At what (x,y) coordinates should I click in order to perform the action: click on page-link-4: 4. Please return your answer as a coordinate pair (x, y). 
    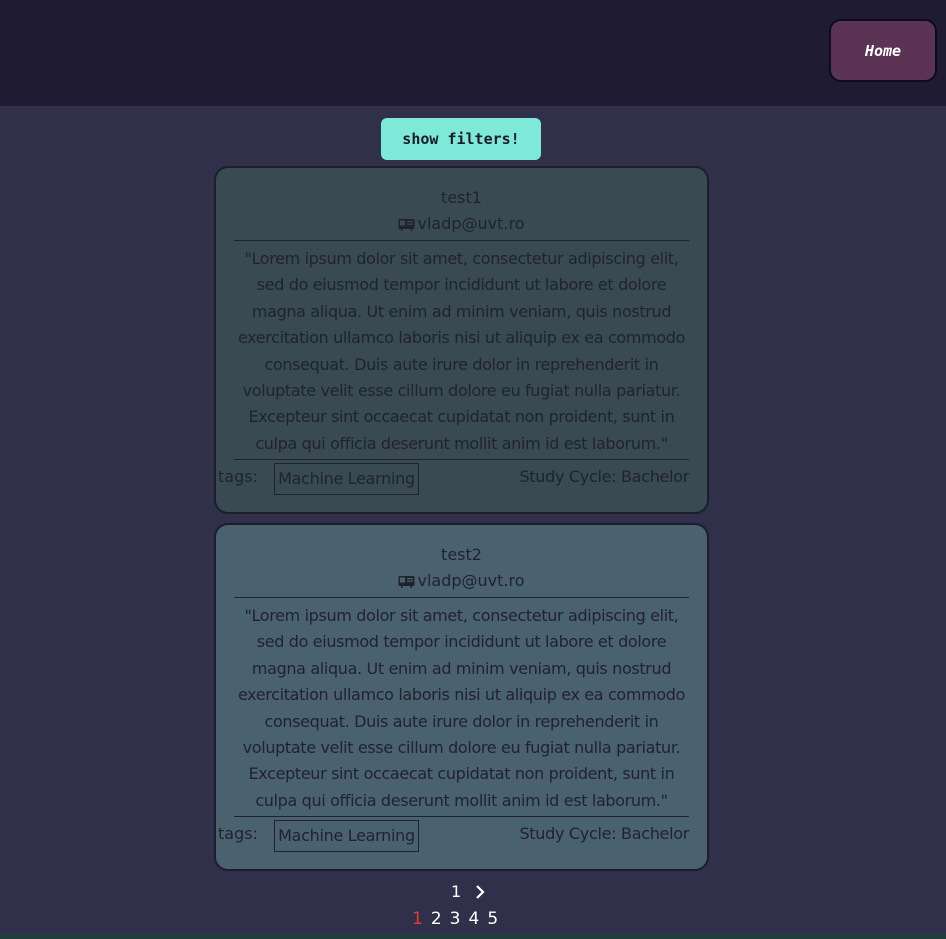
    Looking at the image, I should click on (473, 919).